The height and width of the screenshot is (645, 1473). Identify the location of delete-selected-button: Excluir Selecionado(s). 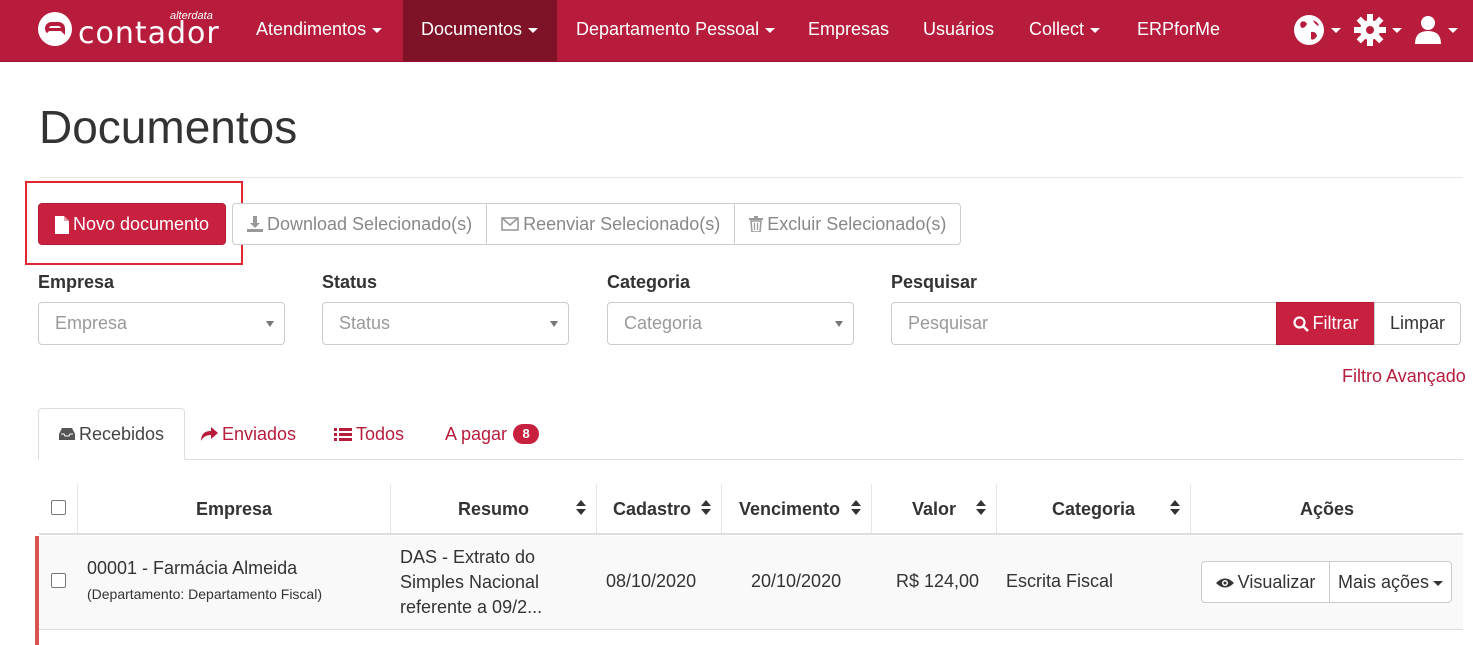
(848, 224).